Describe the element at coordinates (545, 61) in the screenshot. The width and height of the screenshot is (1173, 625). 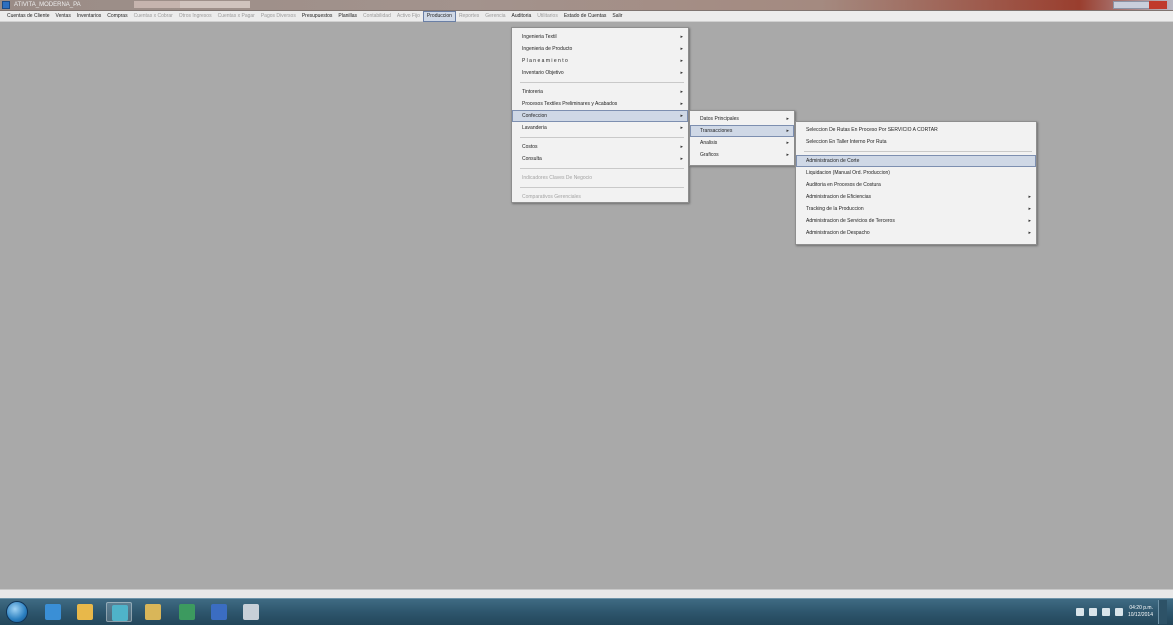
I see `menu-item-label: P l a n e a m i e n t o` at that location.